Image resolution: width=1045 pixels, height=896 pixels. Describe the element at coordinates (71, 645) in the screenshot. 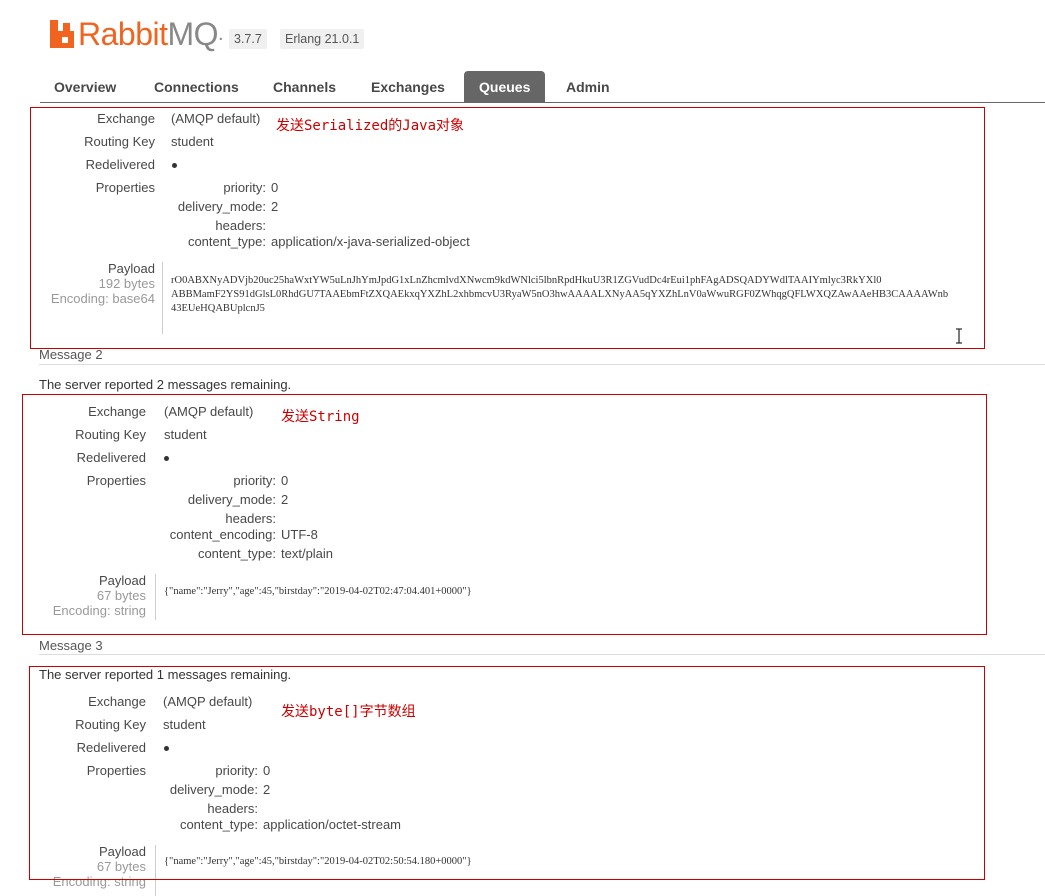

I see `message-header: Message 3` at that location.